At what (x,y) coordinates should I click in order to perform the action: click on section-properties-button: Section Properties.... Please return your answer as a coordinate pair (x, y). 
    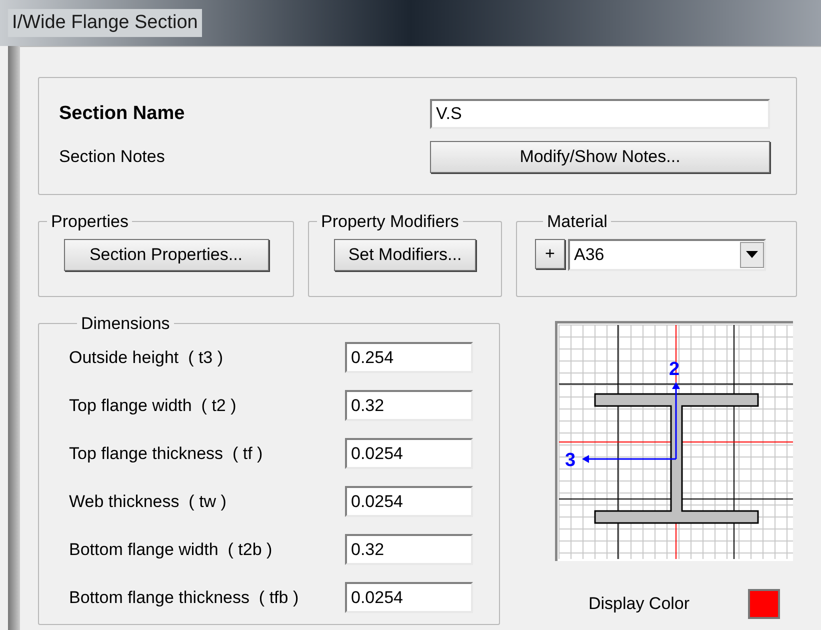
    Looking at the image, I should click on (166, 254).